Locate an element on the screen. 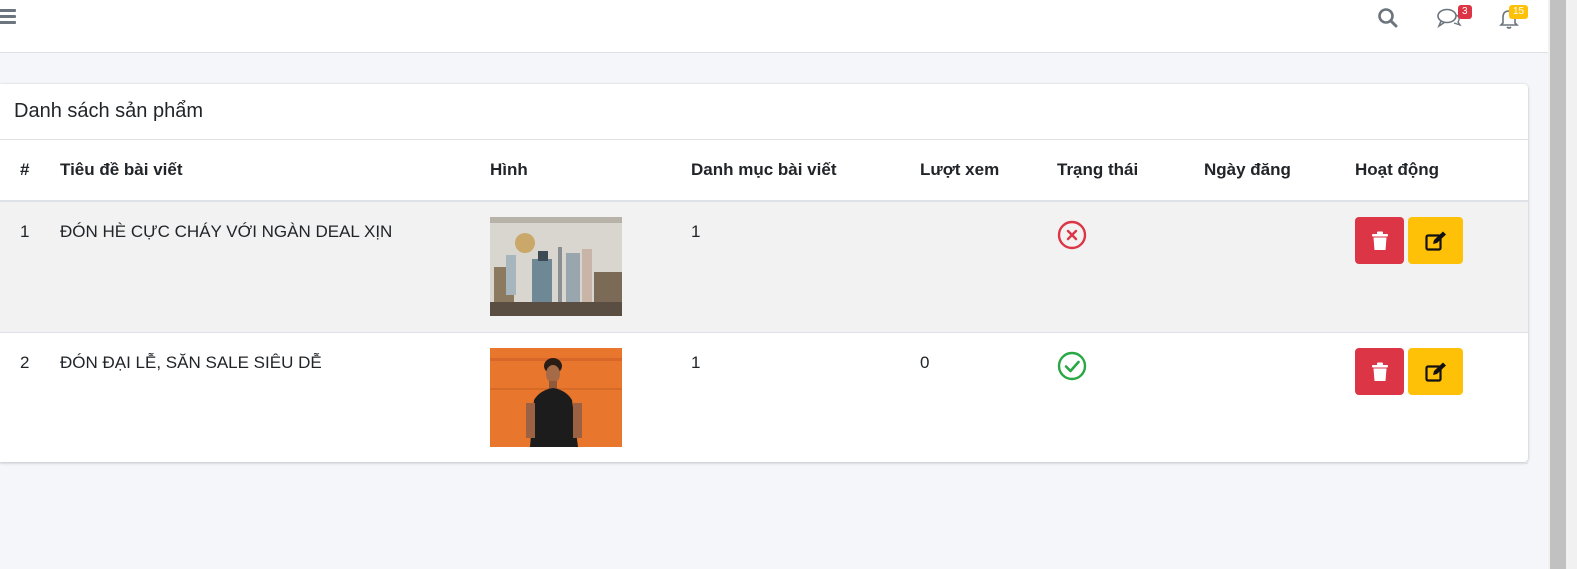  column-header-category: Danh mục bài viết is located at coordinates (805, 171).